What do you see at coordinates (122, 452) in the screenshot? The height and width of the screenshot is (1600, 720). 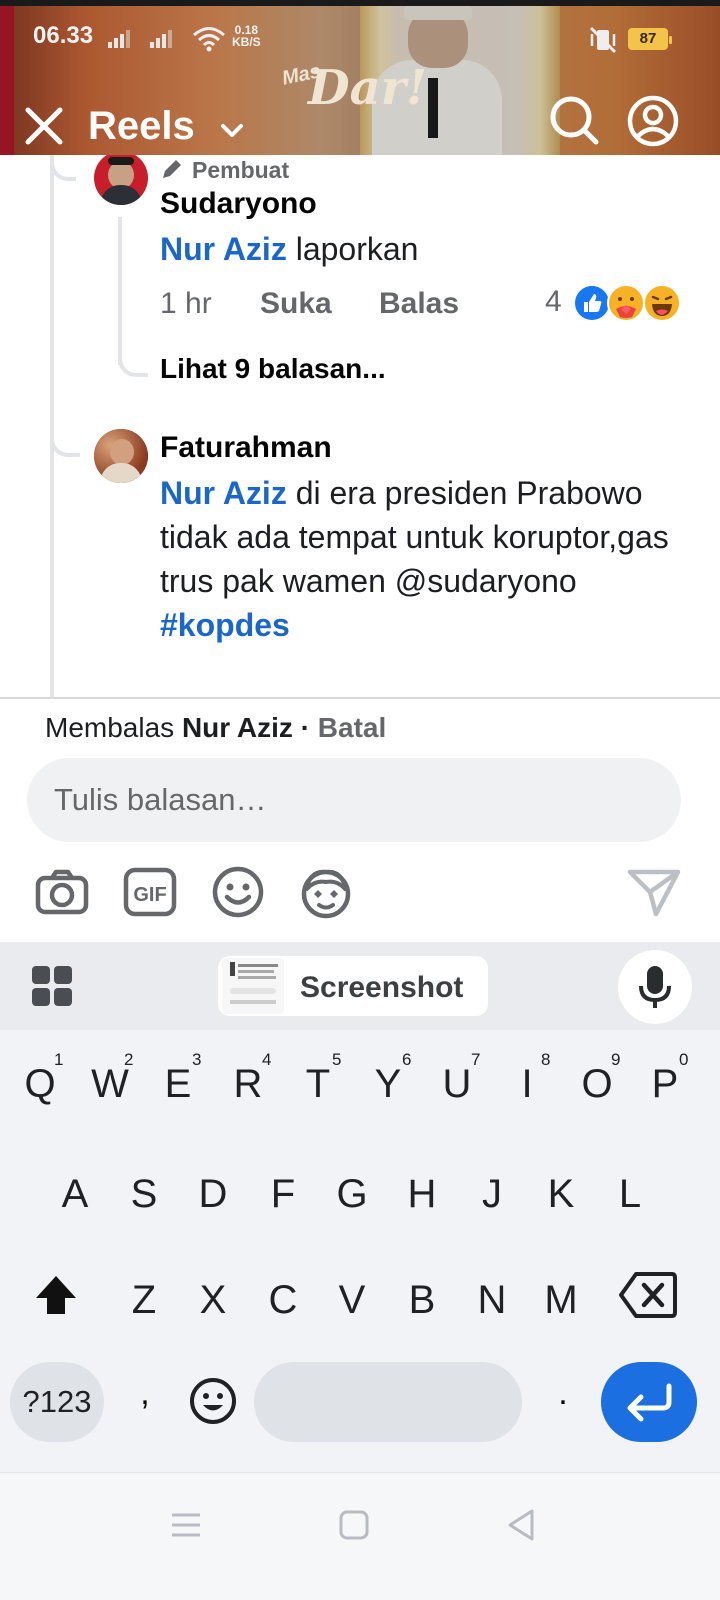 I see `avatar-face` at bounding box center [122, 452].